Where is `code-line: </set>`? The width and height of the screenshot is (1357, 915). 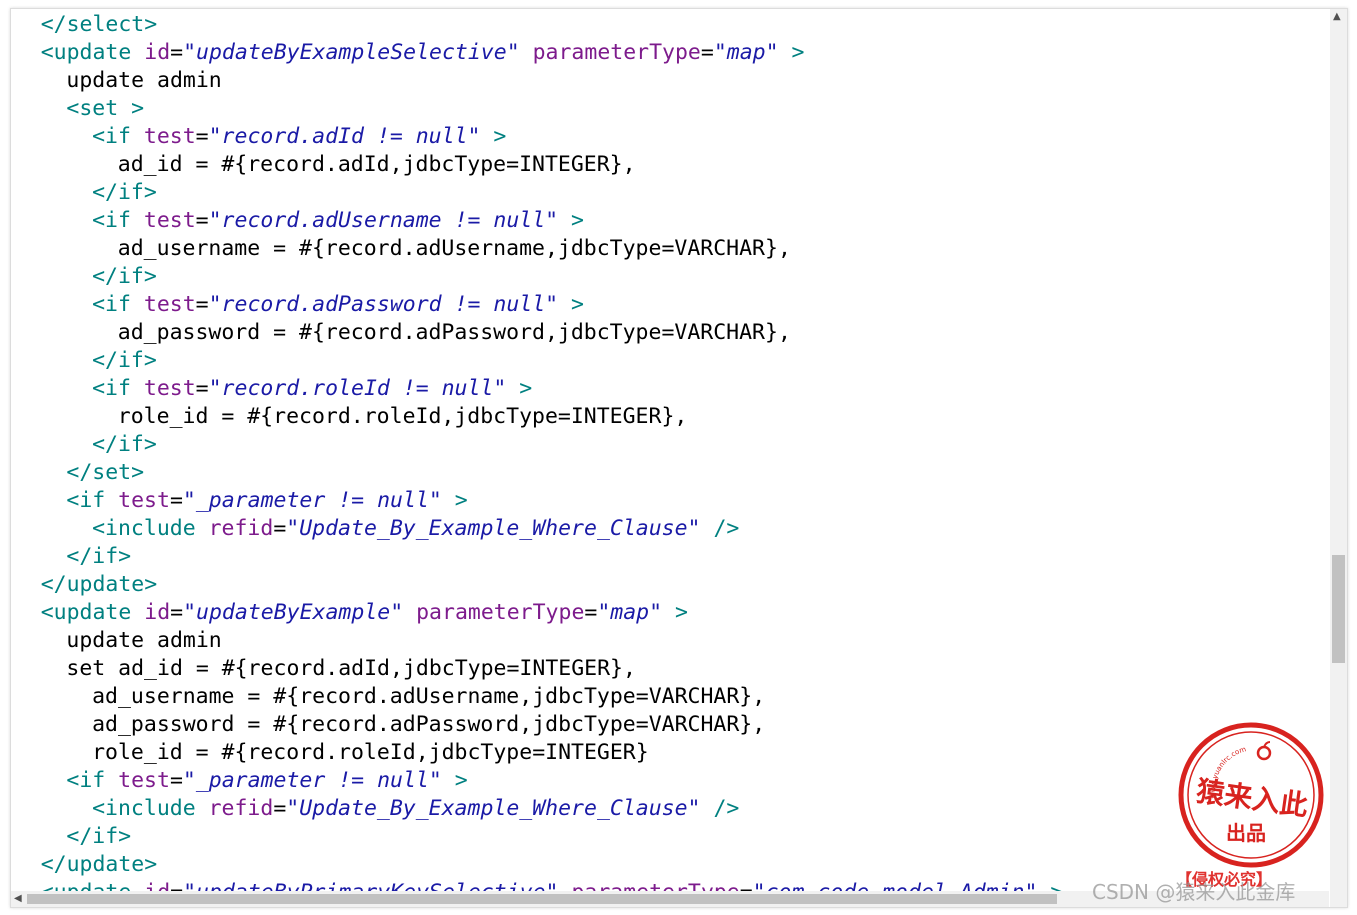
code-line: </set> is located at coordinates (105, 473).